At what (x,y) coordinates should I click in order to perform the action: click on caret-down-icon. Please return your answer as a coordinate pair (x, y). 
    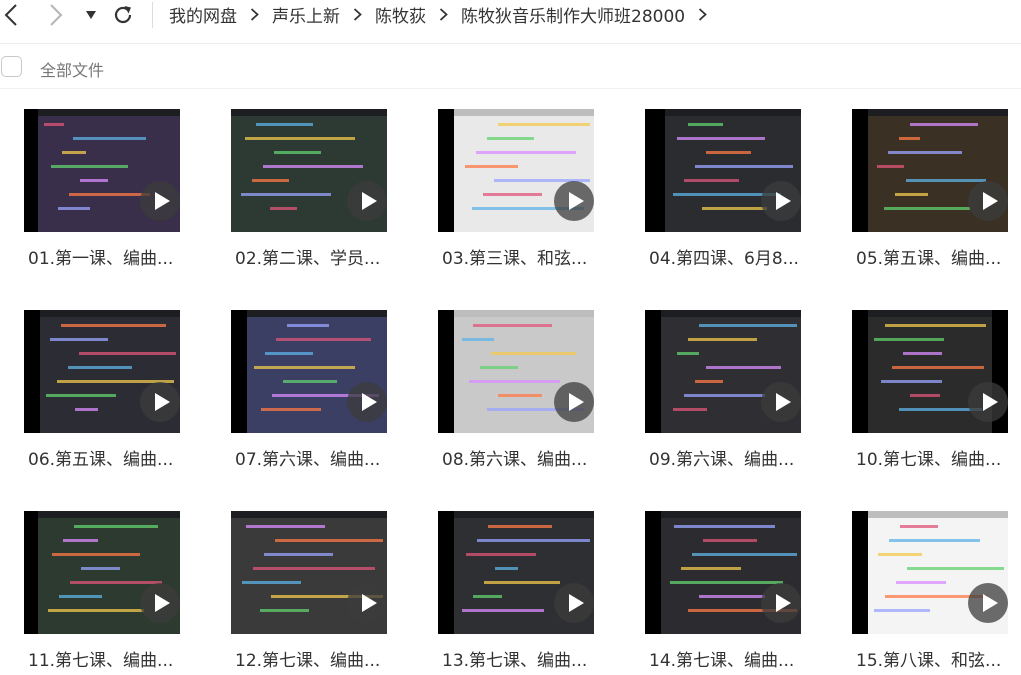
    Looking at the image, I should click on (91, 15).